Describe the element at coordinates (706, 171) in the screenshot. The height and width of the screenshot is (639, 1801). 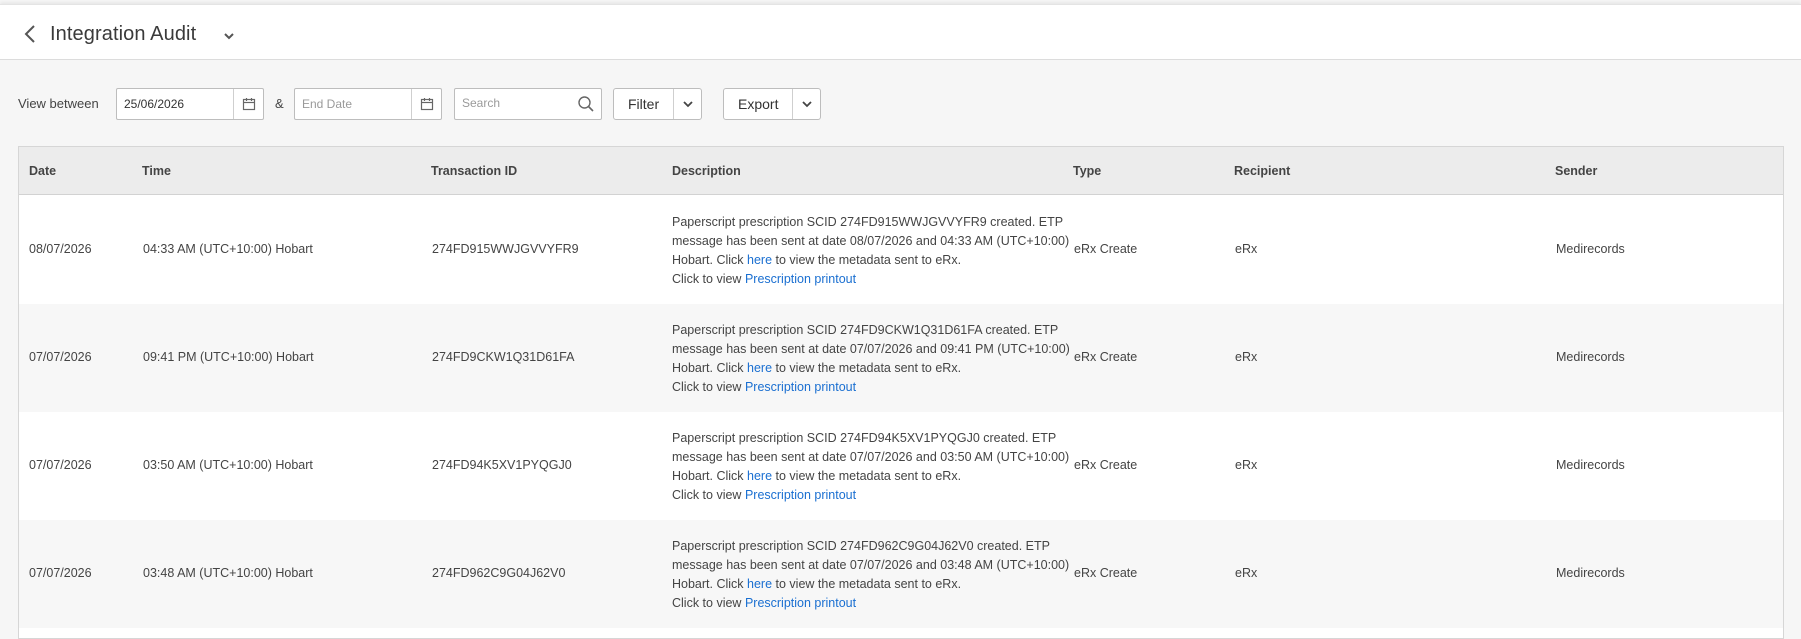
I see `column-header-description: Description` at that location.